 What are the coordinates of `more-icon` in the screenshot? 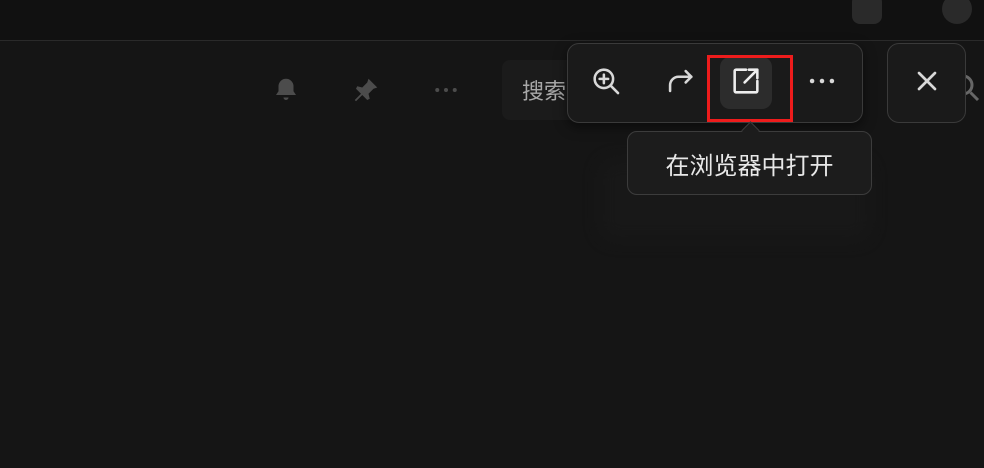 It's located at (446, 90).